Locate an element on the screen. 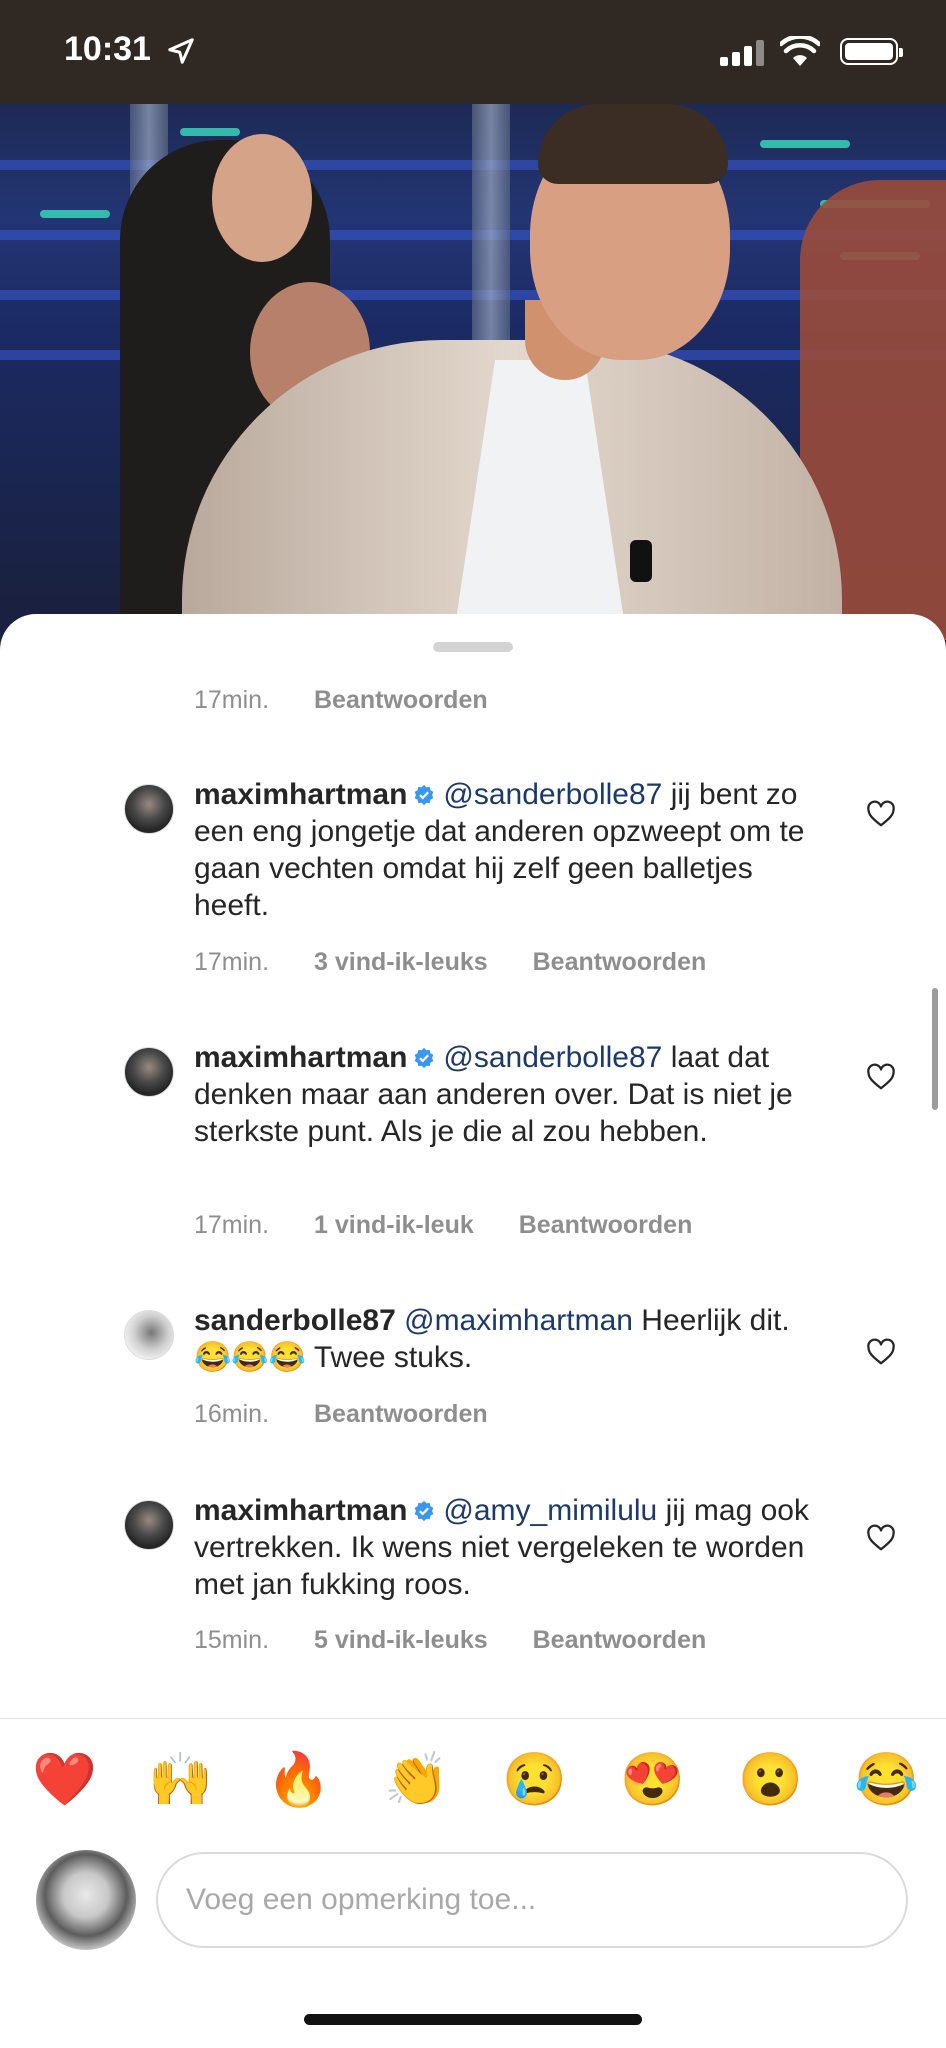  likes-count: 5 vind-ik-leuks is located at coordinates (401, 1640).